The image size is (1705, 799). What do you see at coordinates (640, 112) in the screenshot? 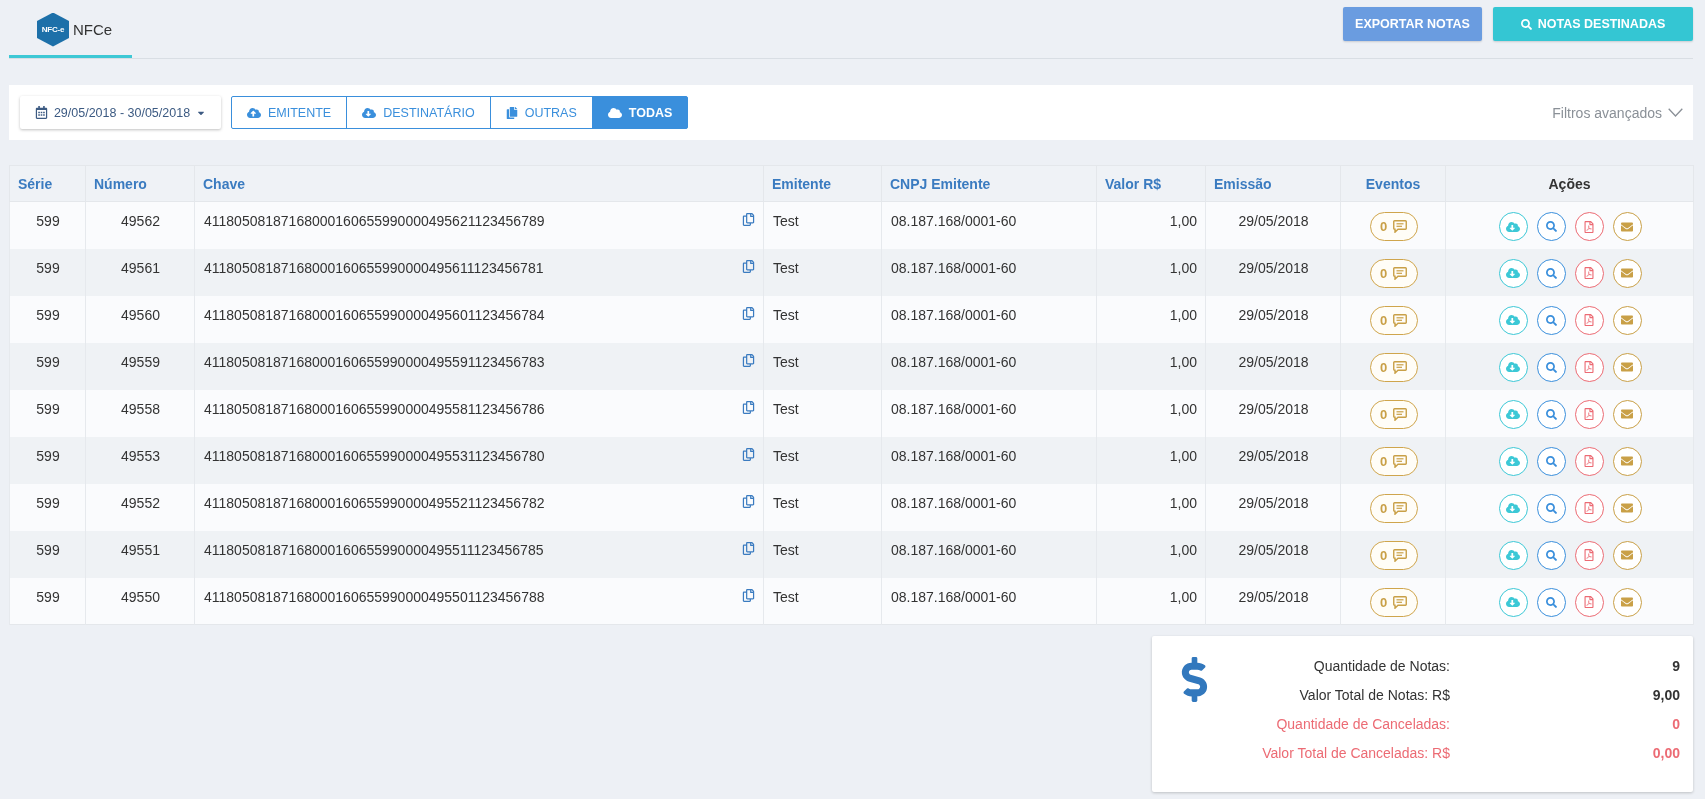
I see `filter-segment: TODAS` at bounding box center [640, 112].